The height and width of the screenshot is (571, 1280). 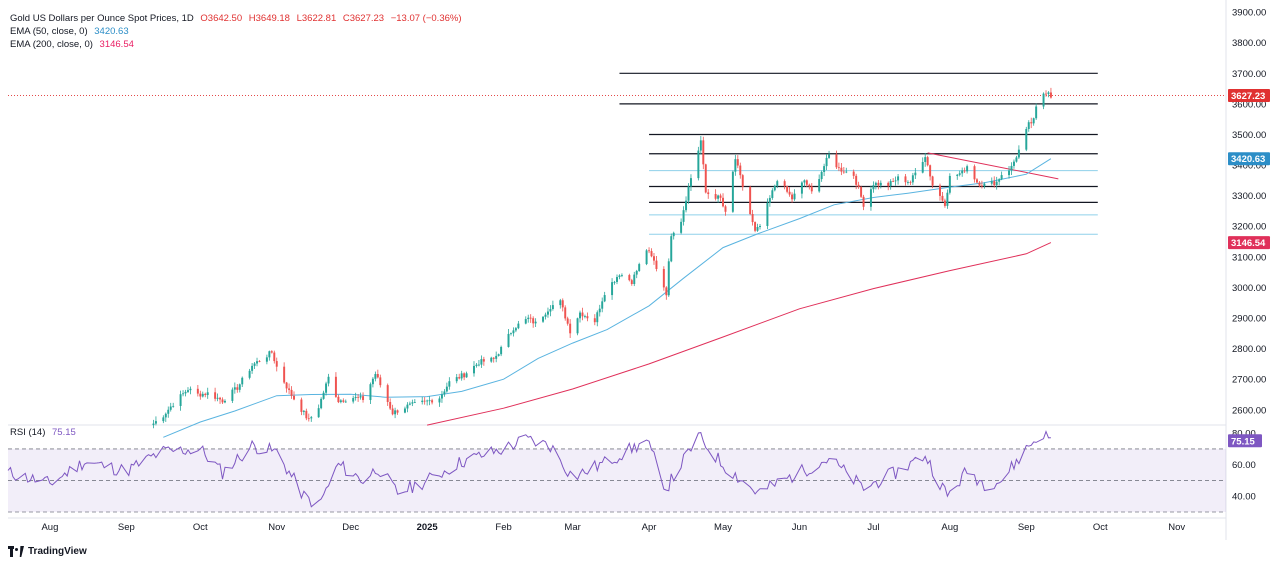 I want to click on x-tick-label: Apr, so click(x=649, y=527).